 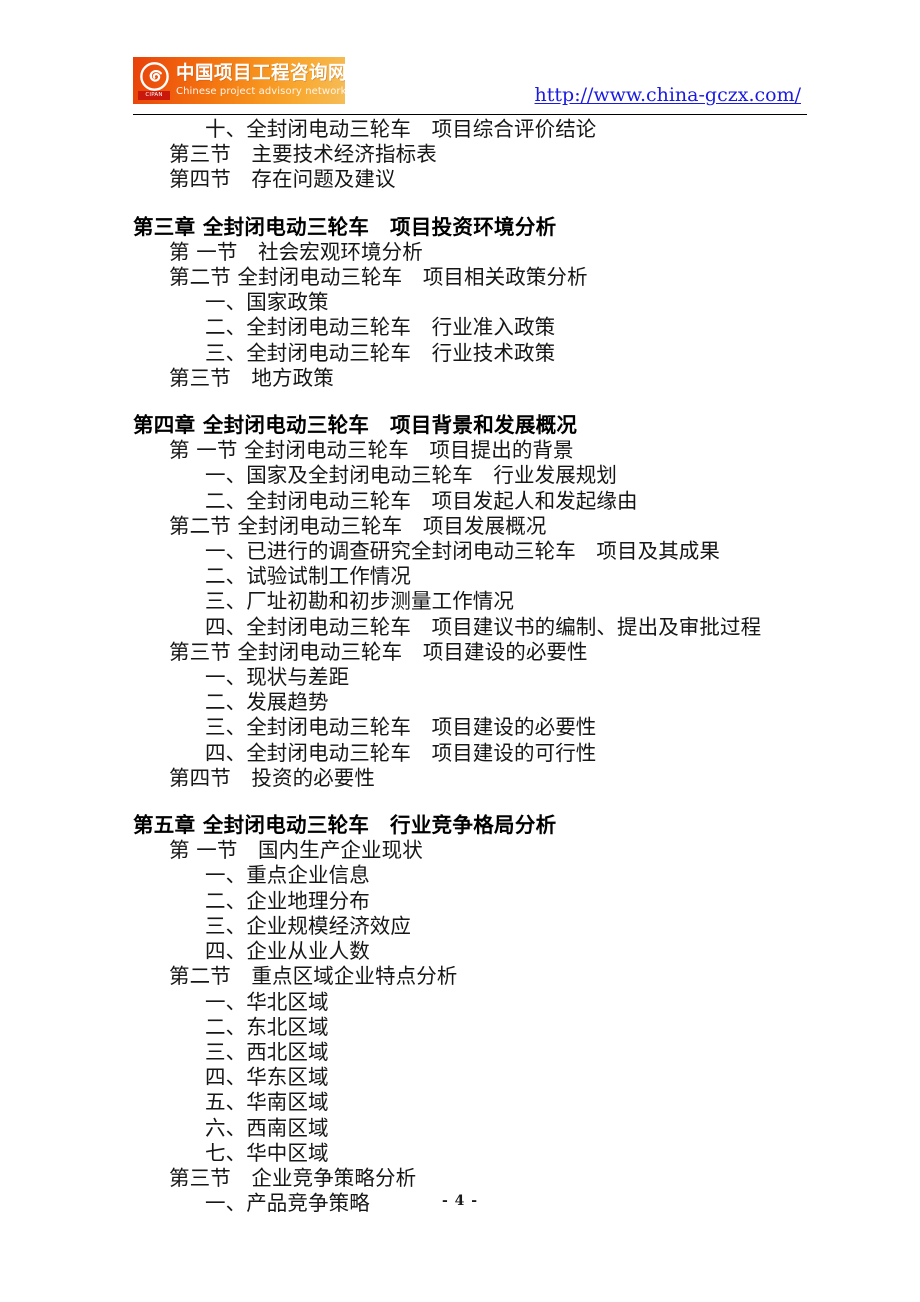 I want to click on toc-section-entry: 第二节 全封闭电动三轮车 项目发展概况, so click(x=473, y=526).